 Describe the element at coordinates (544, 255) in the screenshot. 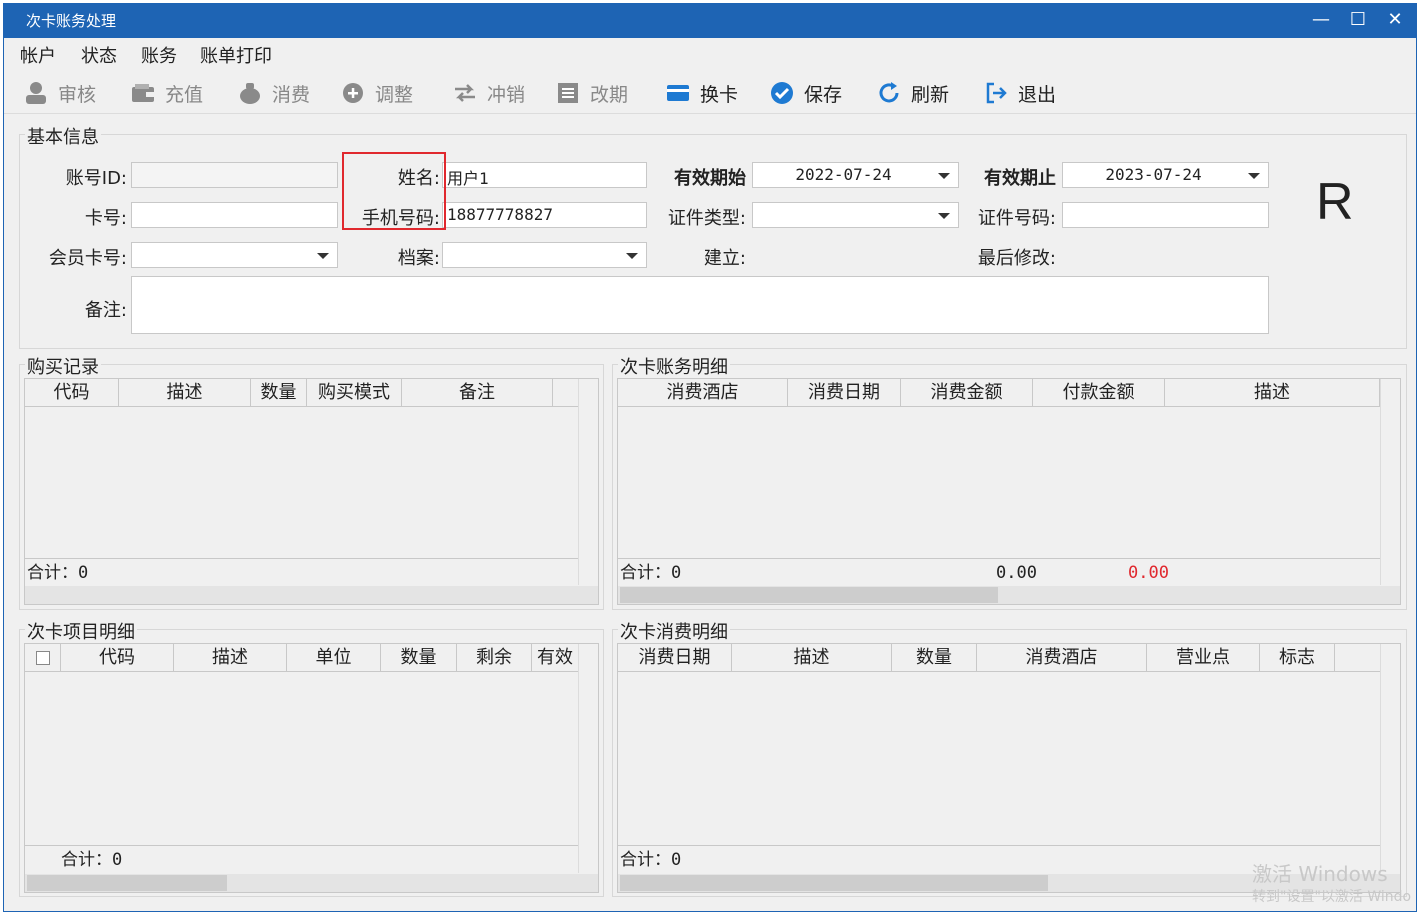

I see `archive-select` at that location.